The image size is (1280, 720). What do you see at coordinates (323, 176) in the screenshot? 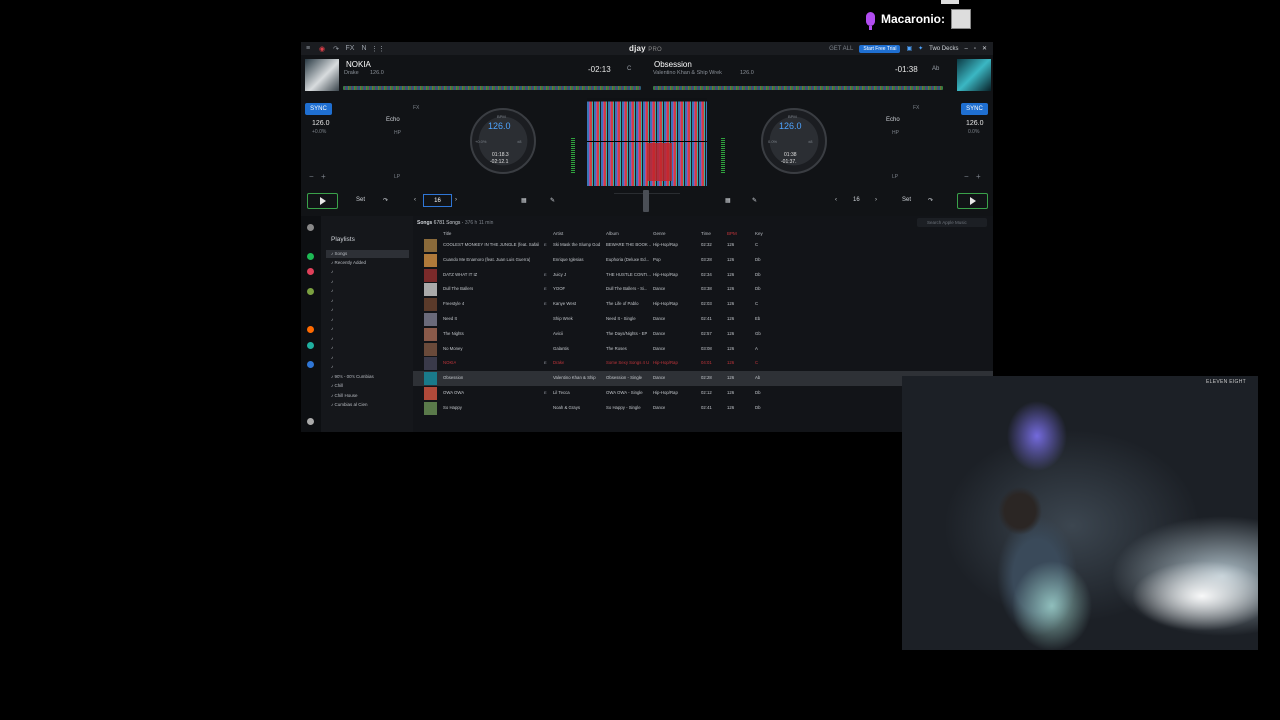
I see `deck-left-pitch-plus: +` at bounding box center [323, 176].